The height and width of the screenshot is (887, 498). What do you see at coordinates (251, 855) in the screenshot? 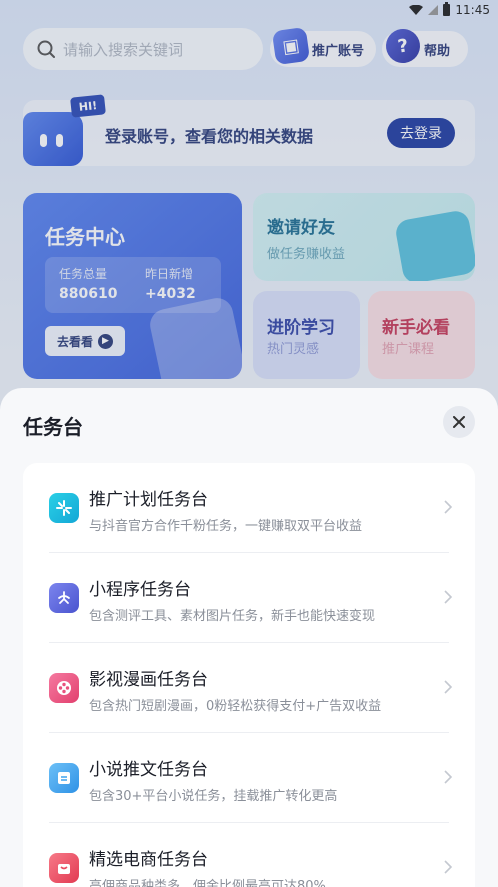
I see `task-item-ecommerce: 精选电商任务台 高佣商品种类多，佣金比例最高可达80%` at bounding box center [251, 855].